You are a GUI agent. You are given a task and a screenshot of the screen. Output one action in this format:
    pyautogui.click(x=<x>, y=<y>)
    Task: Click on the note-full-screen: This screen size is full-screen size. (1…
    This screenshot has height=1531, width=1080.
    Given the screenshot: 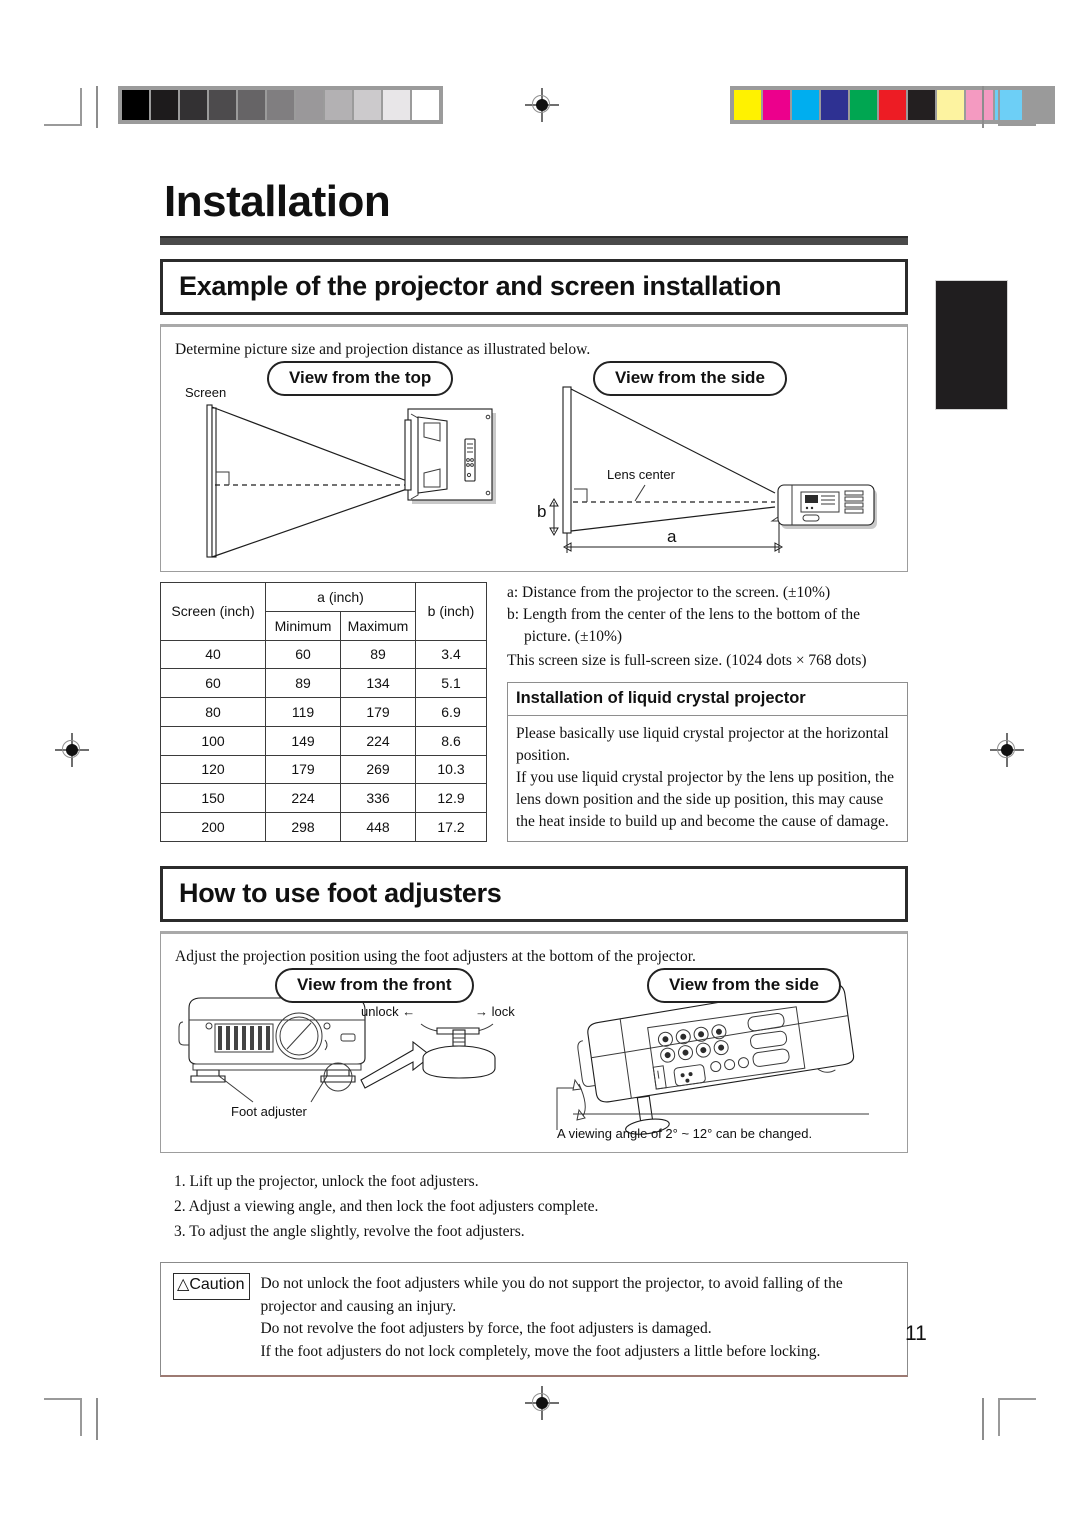 What is the action you would take?
    pyautogui.click(x=687, y=660)
    